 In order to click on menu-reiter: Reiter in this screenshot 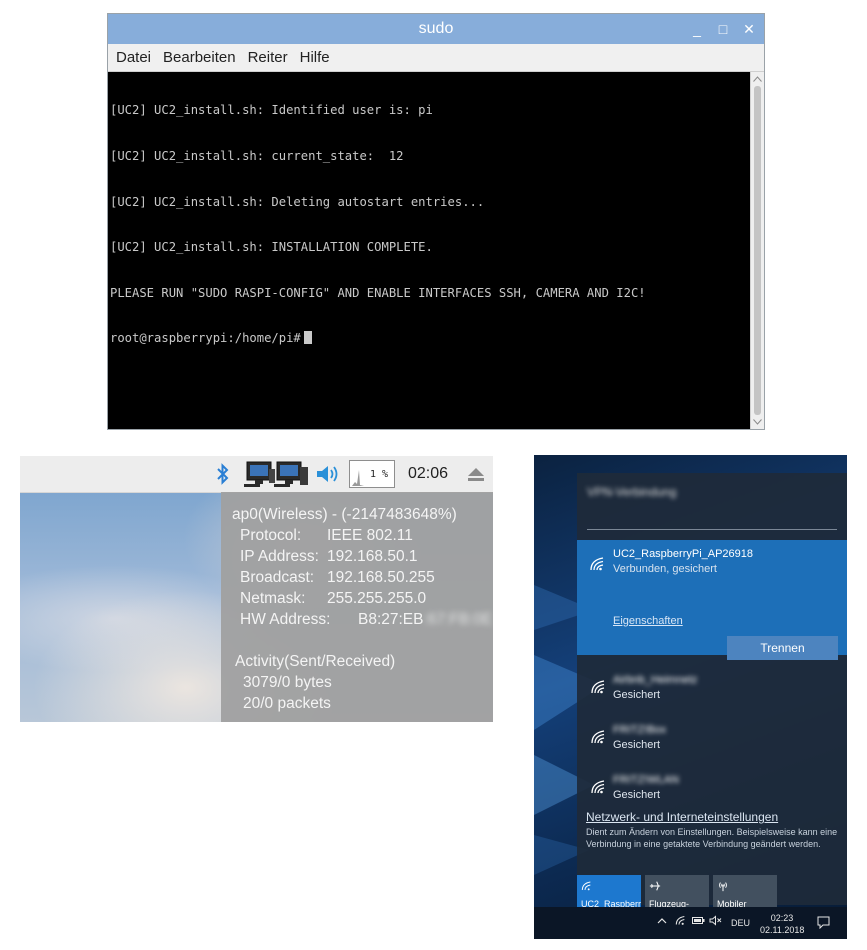, I will do `click(268, 57)`.